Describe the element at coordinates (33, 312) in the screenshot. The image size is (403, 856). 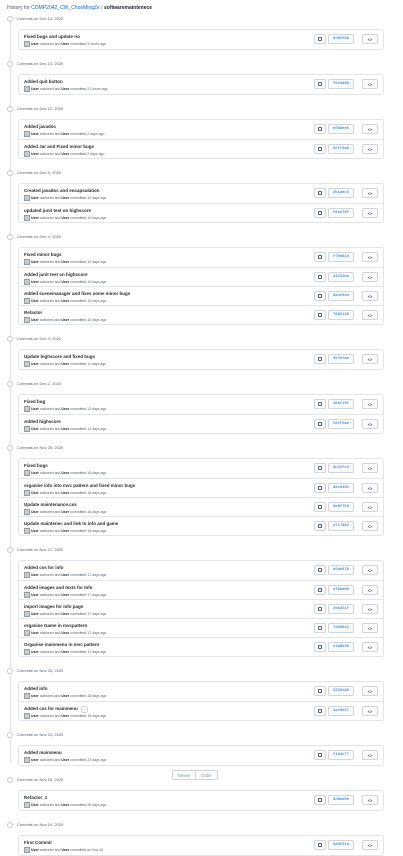
I see `commit-title-link: Refactor` at that location.